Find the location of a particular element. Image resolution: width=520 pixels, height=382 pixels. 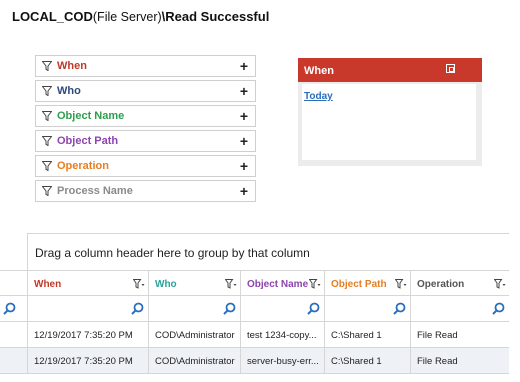

today-link: Today is located at coordinates (318, 96).